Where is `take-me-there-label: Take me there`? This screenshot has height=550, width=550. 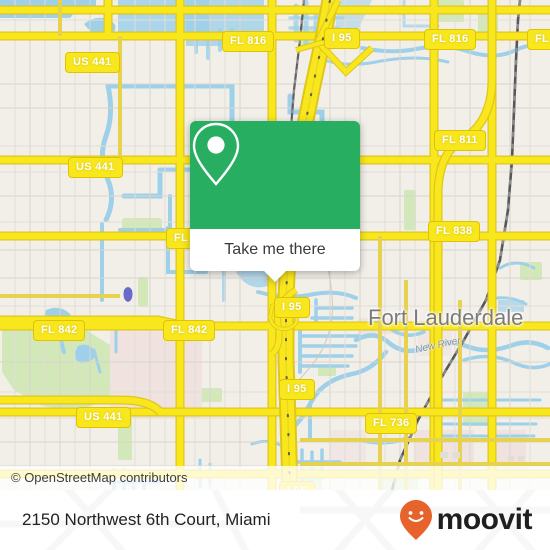 take-me-there-label: Take me there is located at coordinates (275, 249).